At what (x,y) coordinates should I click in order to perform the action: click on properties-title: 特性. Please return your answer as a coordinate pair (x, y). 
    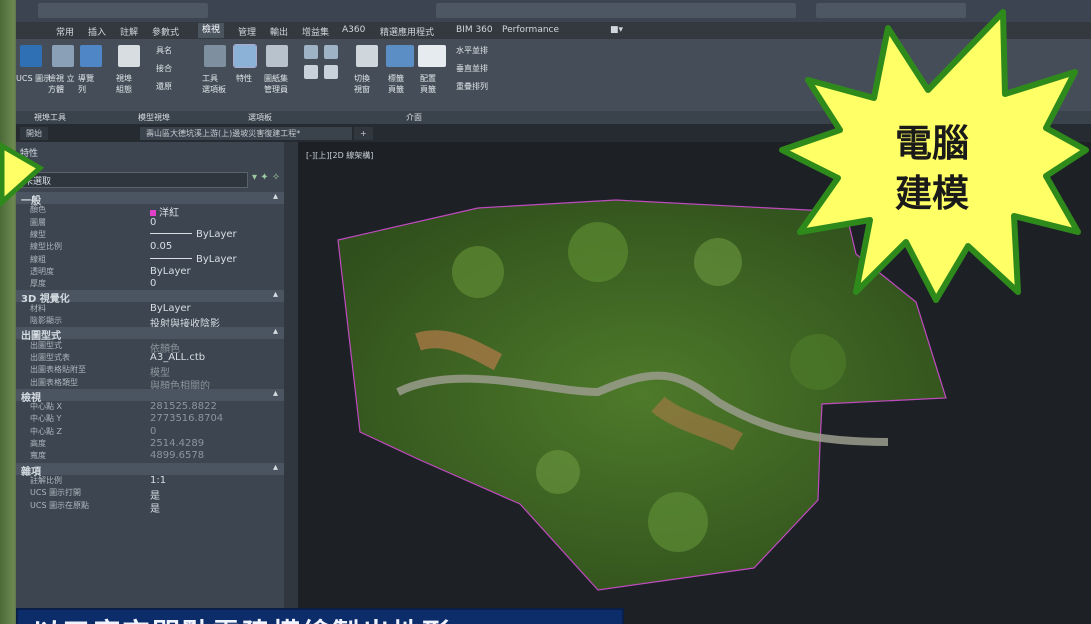
    Looking at the image, I should click on (29, 154).